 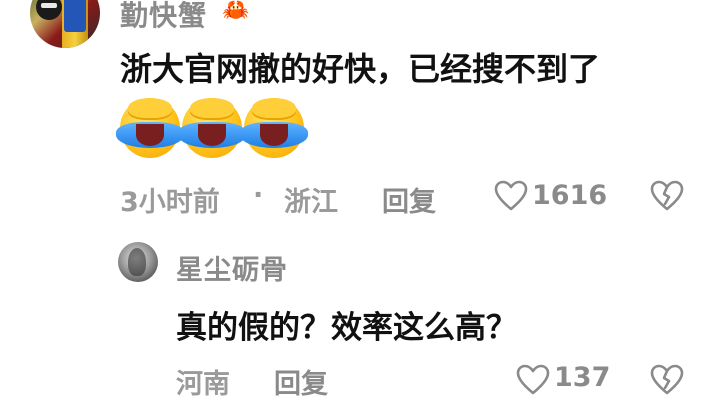 I want to click on comment-username: 勤快蟹, so click(x=163, y=17).